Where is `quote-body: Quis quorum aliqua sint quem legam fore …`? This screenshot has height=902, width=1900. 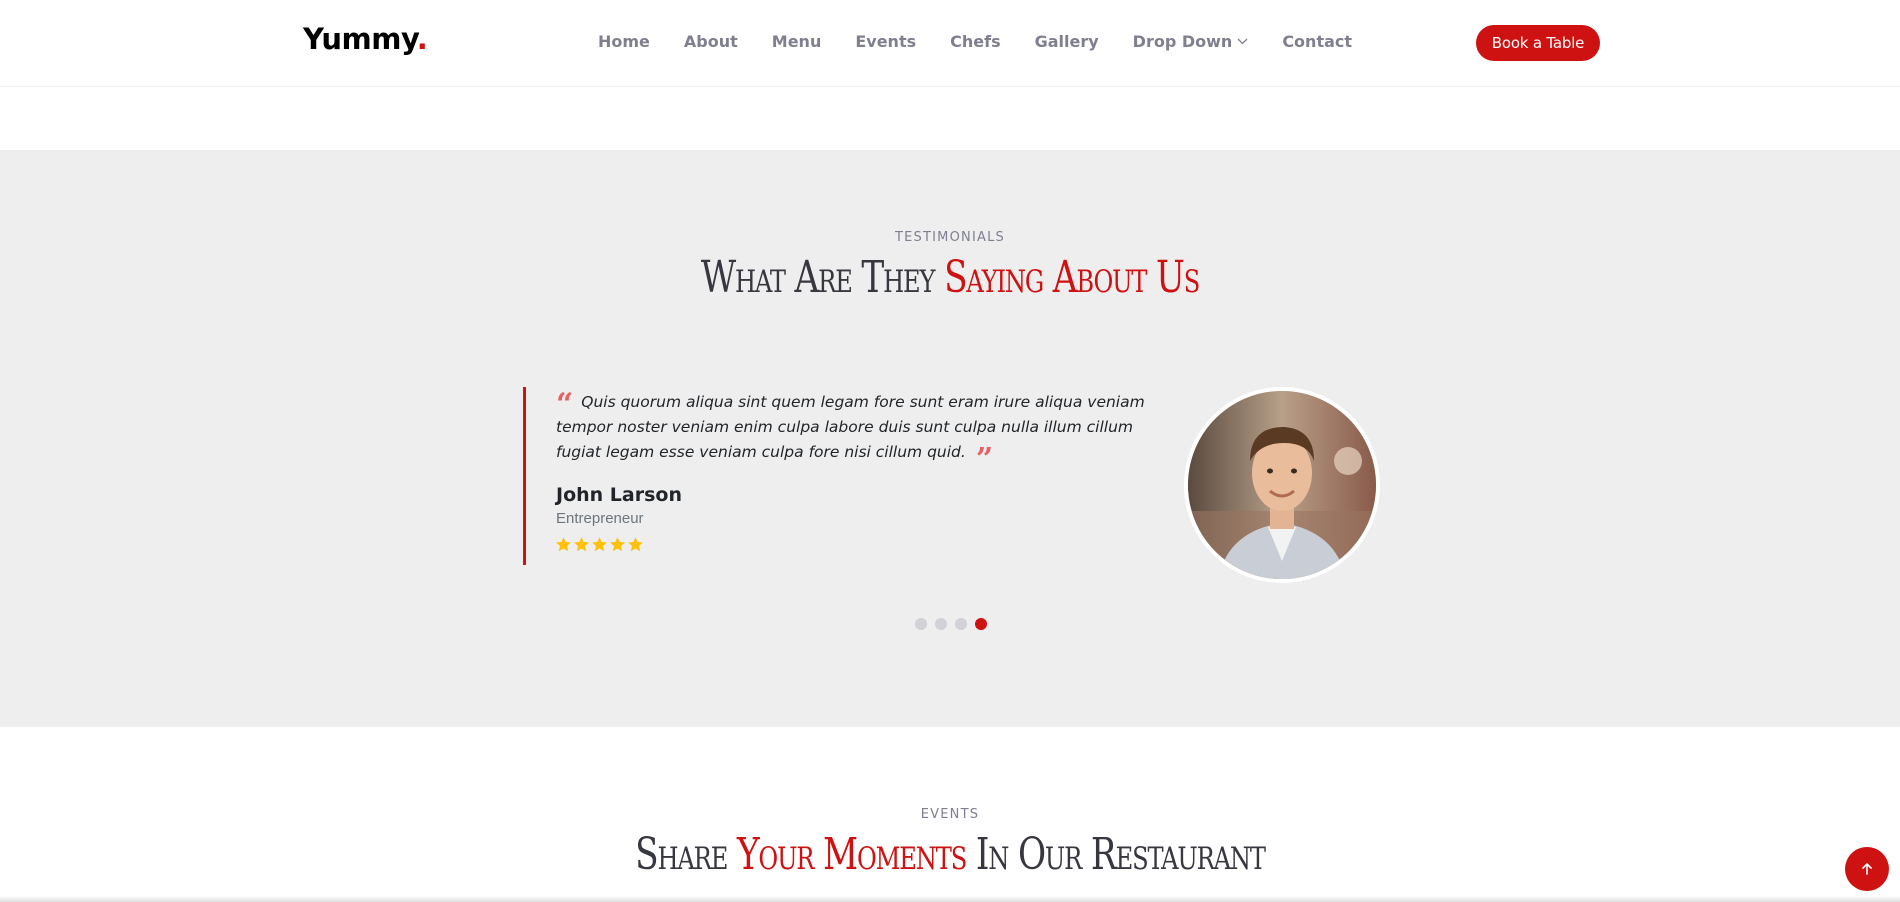 quote-body: Quis quorum aliqua sint quem legam fore … is located at coordinates (850, 427).